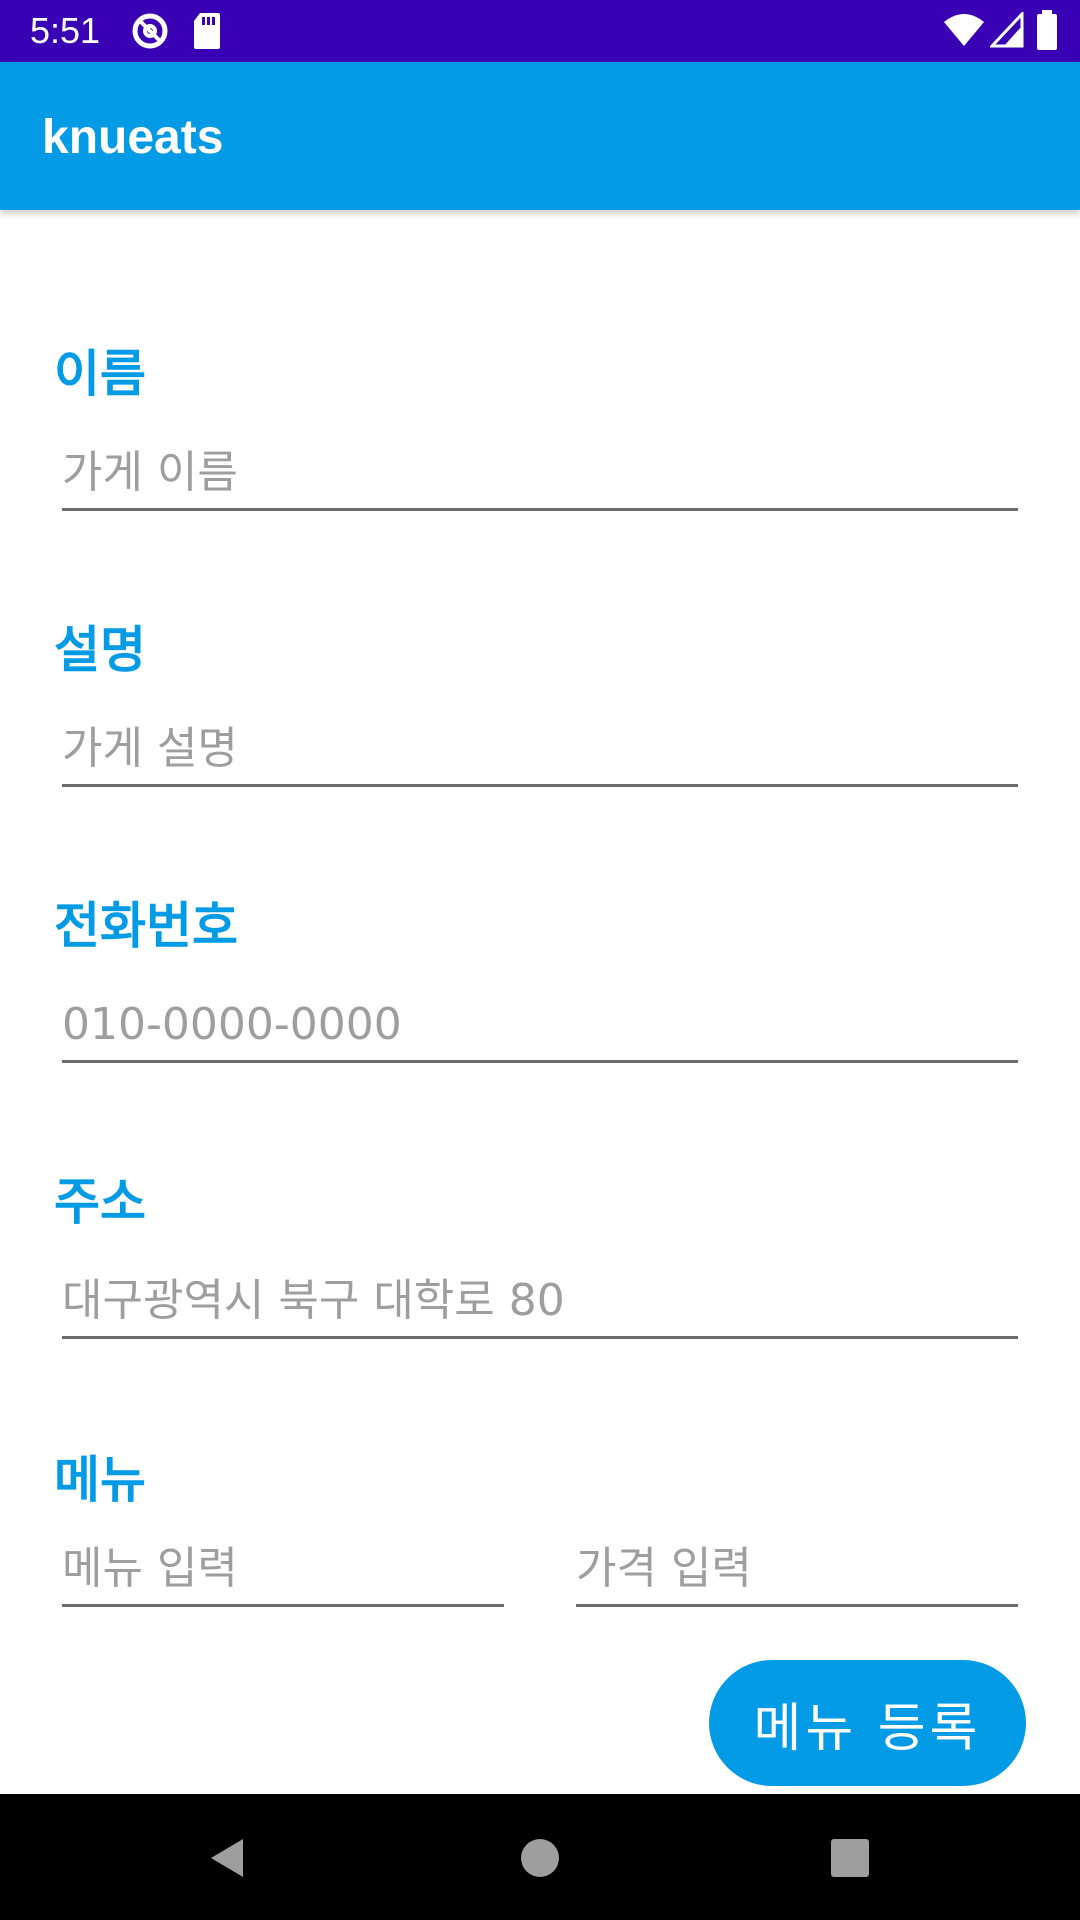 The image size is (1080, 1920). What do you see at coordinates (100, 1480) in the screenshot?
I see `menu-label: 메뉴` at bounding box center [100, 1480].